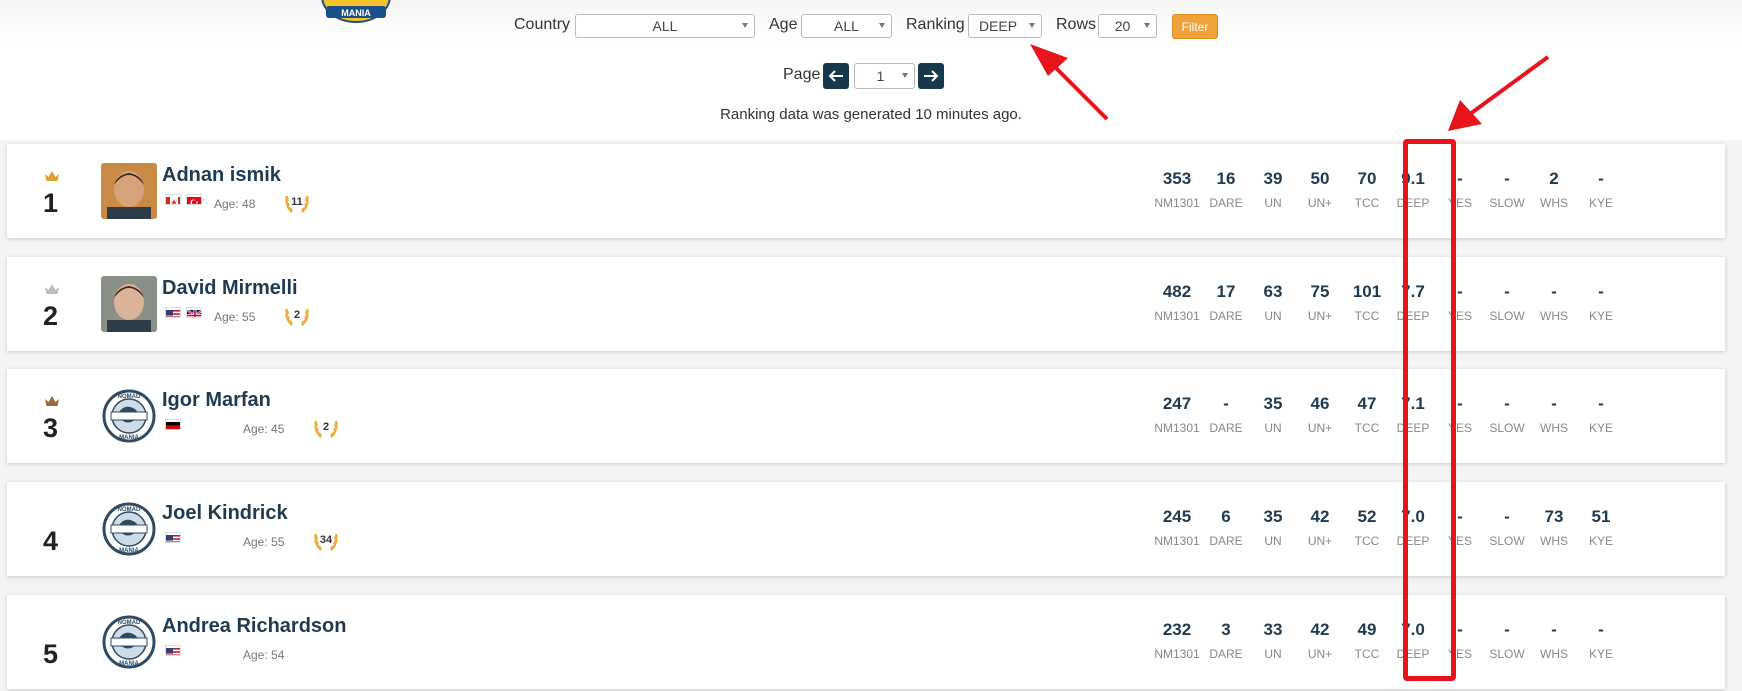 The image size is (1742, 691). Describe the element at coordinates (230, 288) in the screenshot. I see `player-name-link: David Mirmelli` at that location.